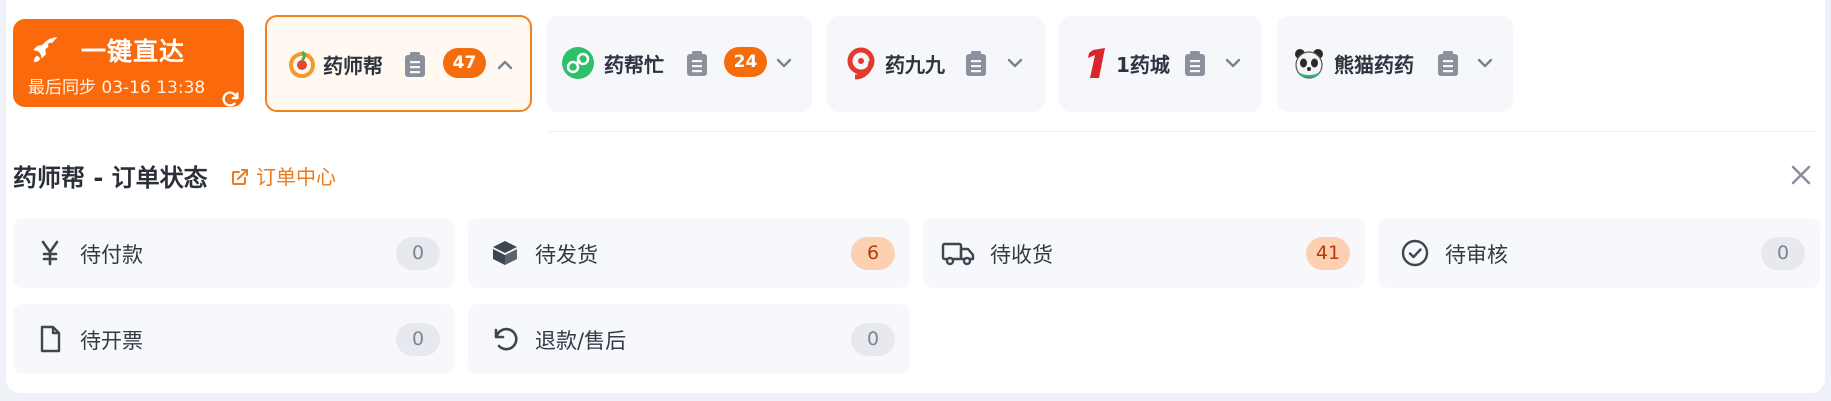 Image resolution: width=1831 pixels, height=401 pixels. I want to click on status-card-pending-shipment: 待发货 6, so click(689, 253).